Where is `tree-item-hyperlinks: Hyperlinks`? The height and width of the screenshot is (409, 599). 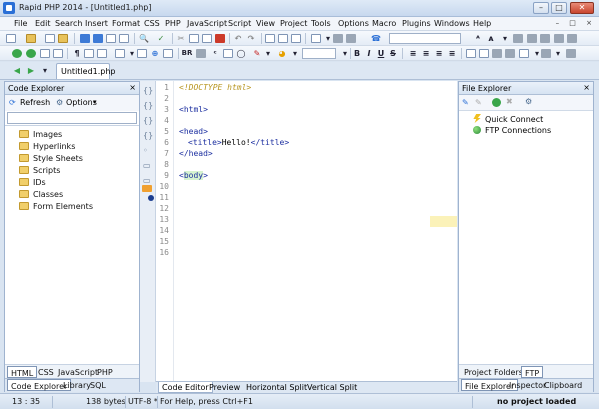
tree-item-hyperlinks: Hyperlinks is located at coordinates (47, 146).